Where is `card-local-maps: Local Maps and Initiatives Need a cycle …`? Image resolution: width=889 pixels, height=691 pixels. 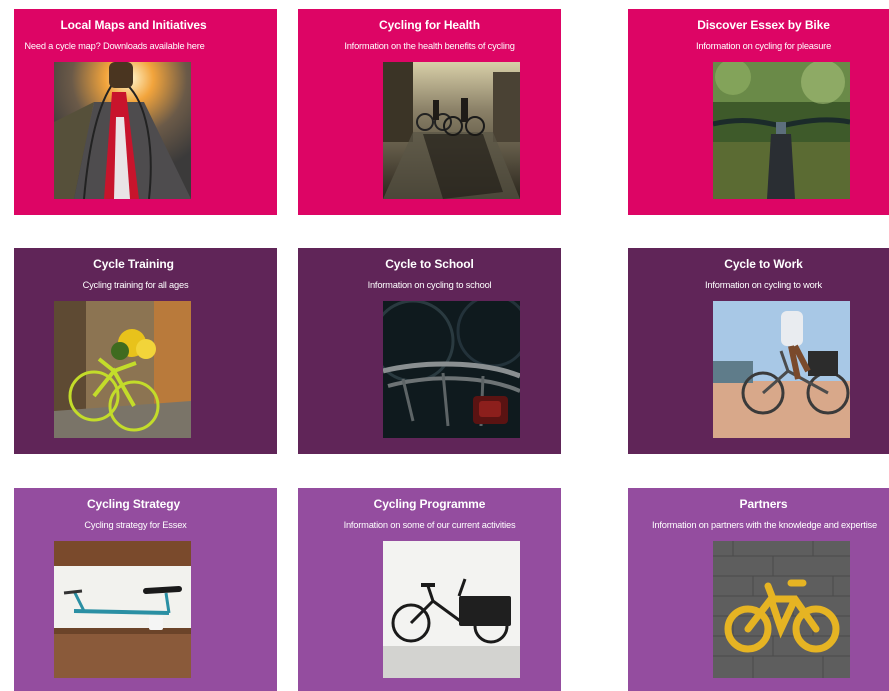
card-local-maps: Local Maps and Initiatives Need a cycle … is located at coordinates (145, 112).